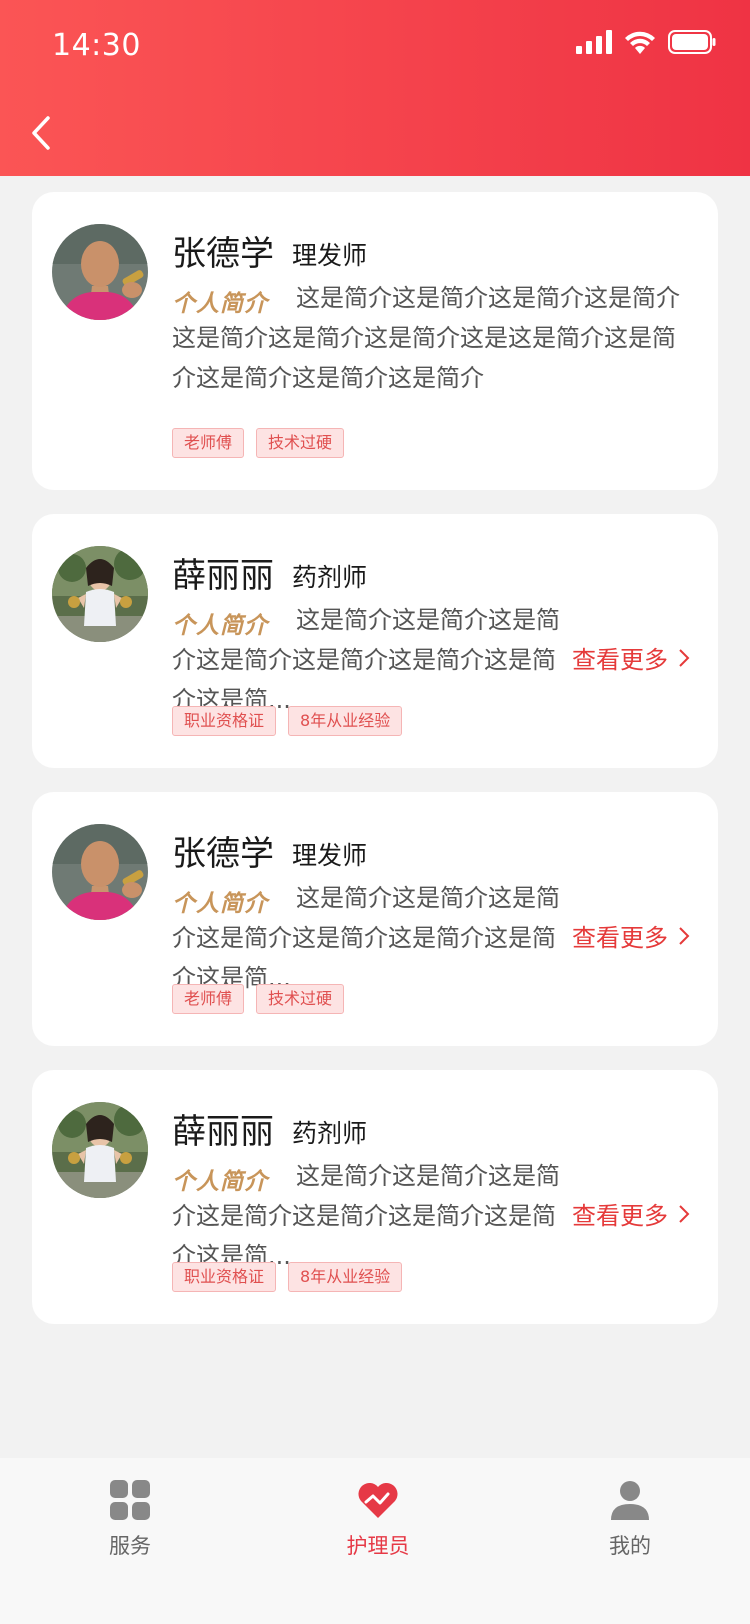  Describe the element at coordinates (630, 1546) in the screenshot. I see `tab-label: 我的` at that location.